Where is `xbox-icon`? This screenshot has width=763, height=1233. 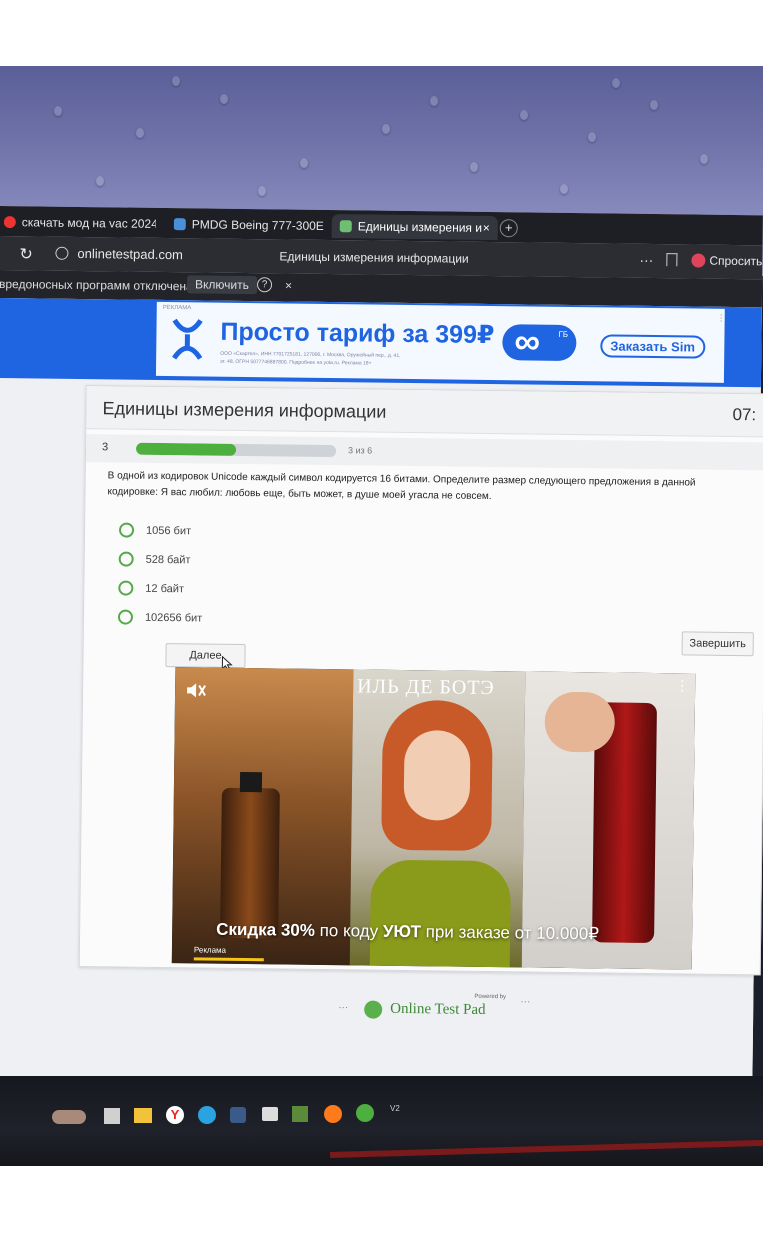 xbox-icon is located at coordinates (365, 1113).